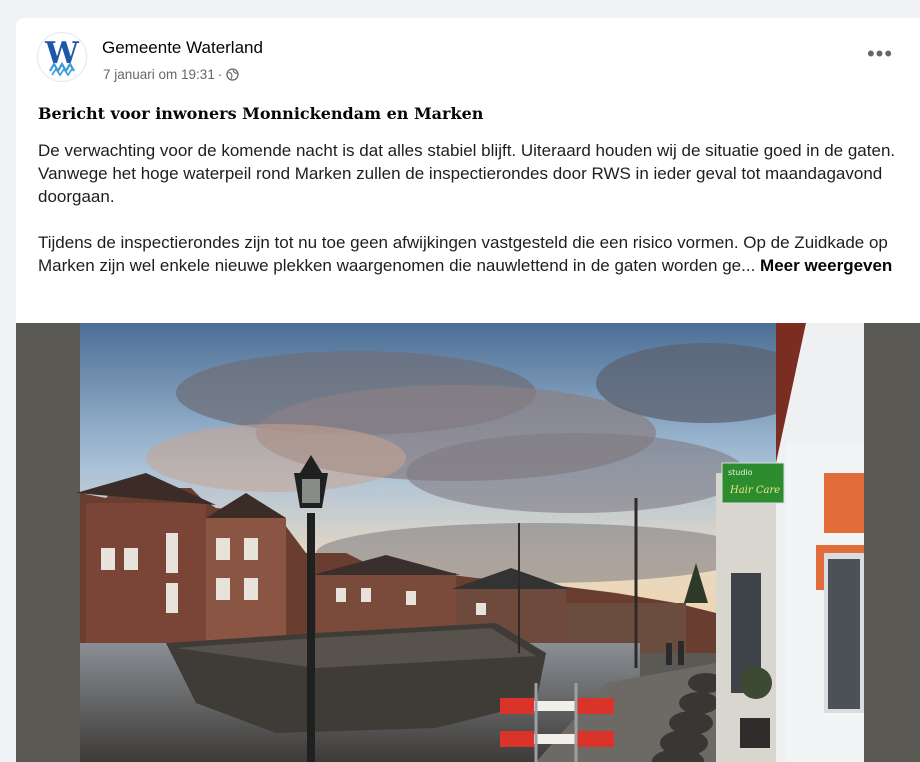 Image resolution: width=920 pixels, height=762 pixels. I want to click on waterland-logo-icon: W, so click(62, 56).